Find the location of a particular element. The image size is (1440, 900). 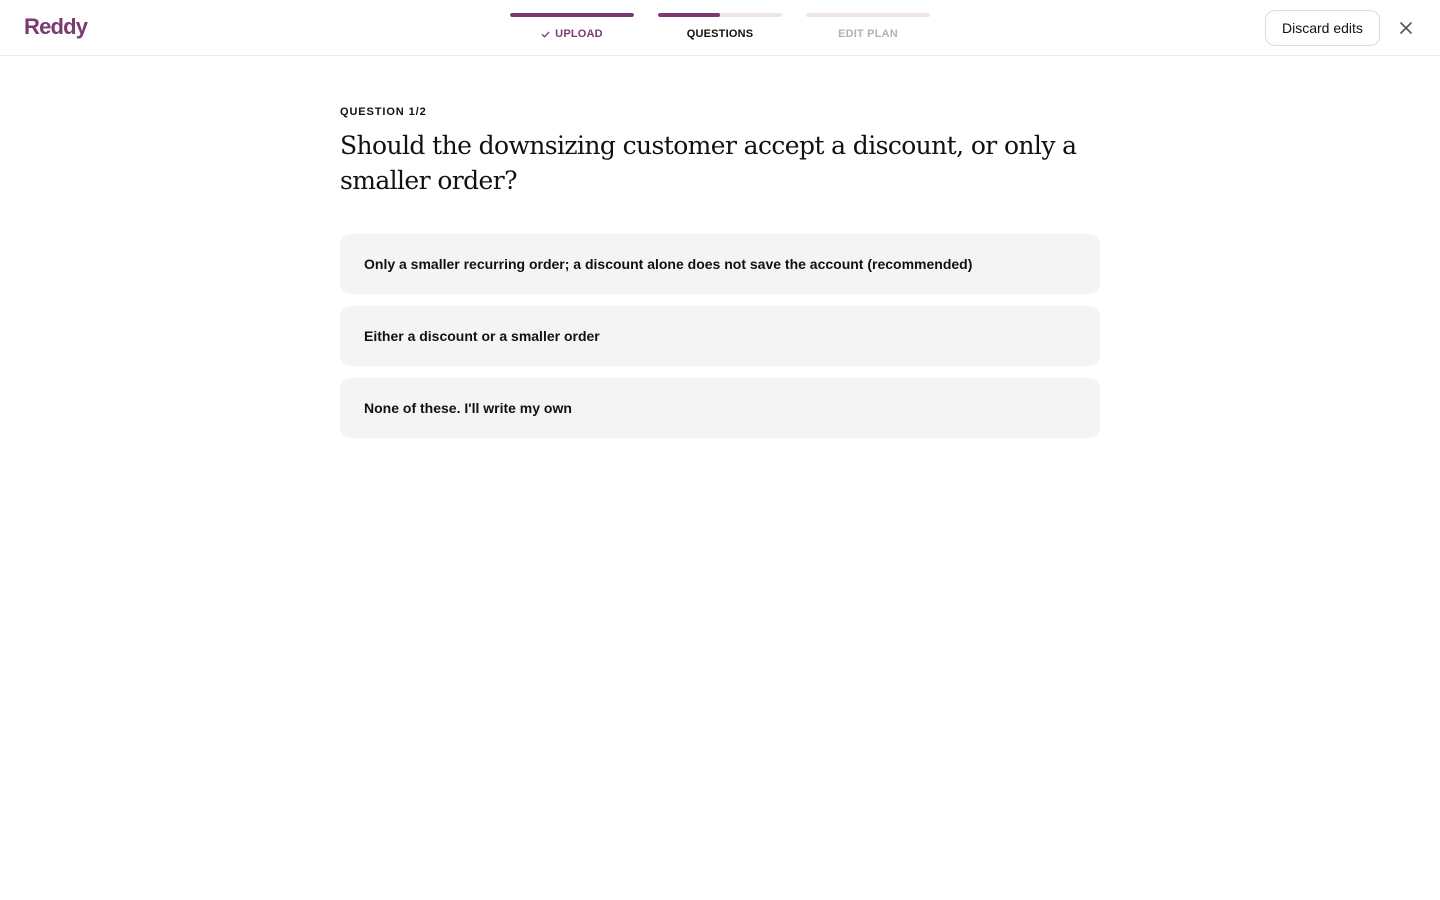

check-icon is located at coordinates (545, 34).